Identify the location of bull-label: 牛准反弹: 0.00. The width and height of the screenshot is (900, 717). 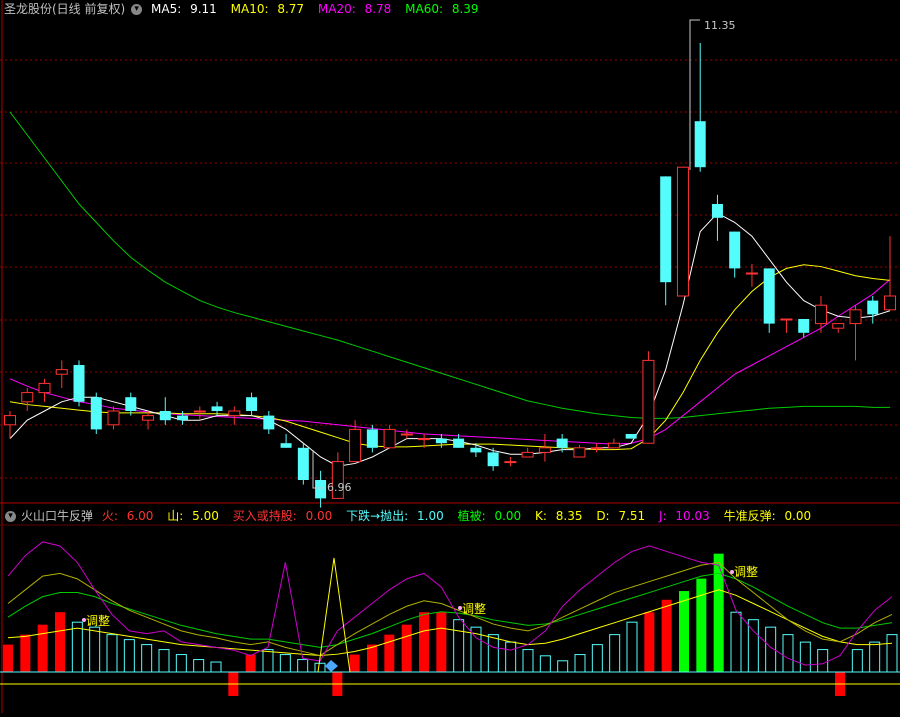
(770, 516).